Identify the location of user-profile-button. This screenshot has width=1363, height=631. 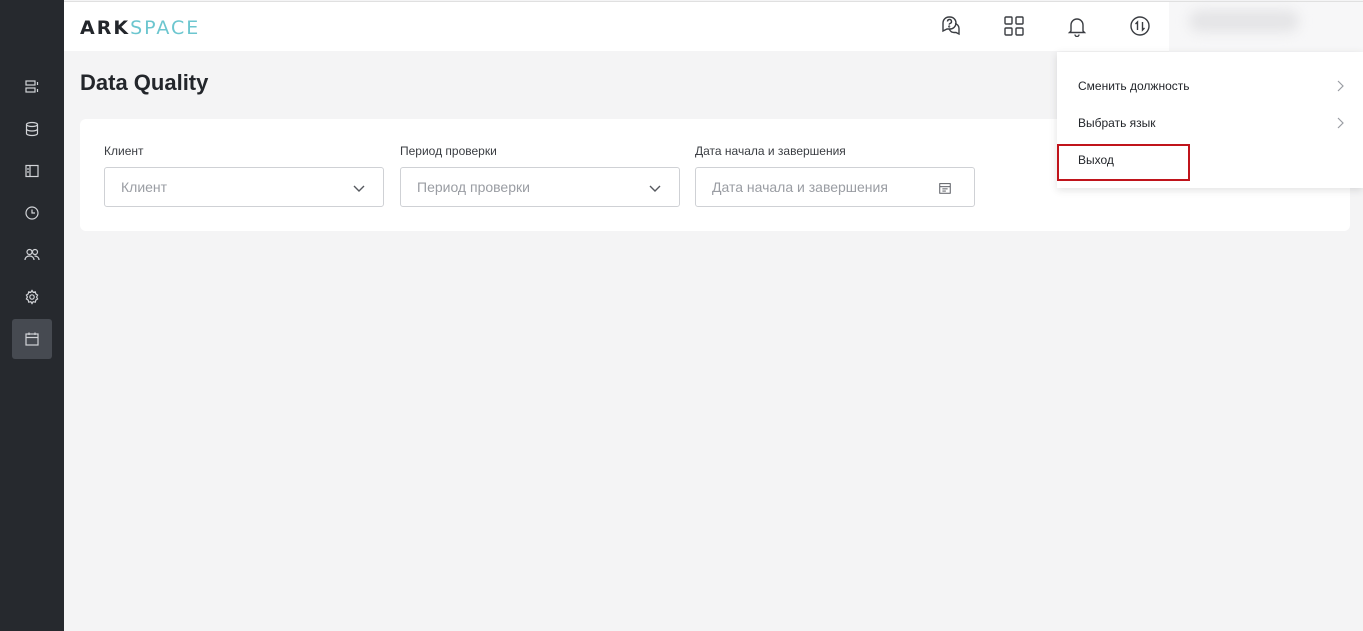
(1266, 27).